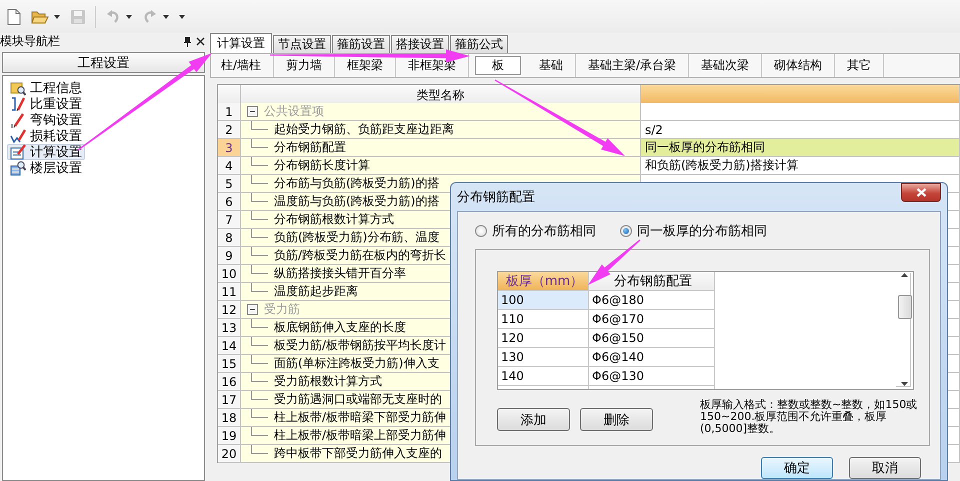  What do you see at coordinates (904, 275) in the screenshot?
I see `scroll-up-icon` at bounding box center [904, 275].